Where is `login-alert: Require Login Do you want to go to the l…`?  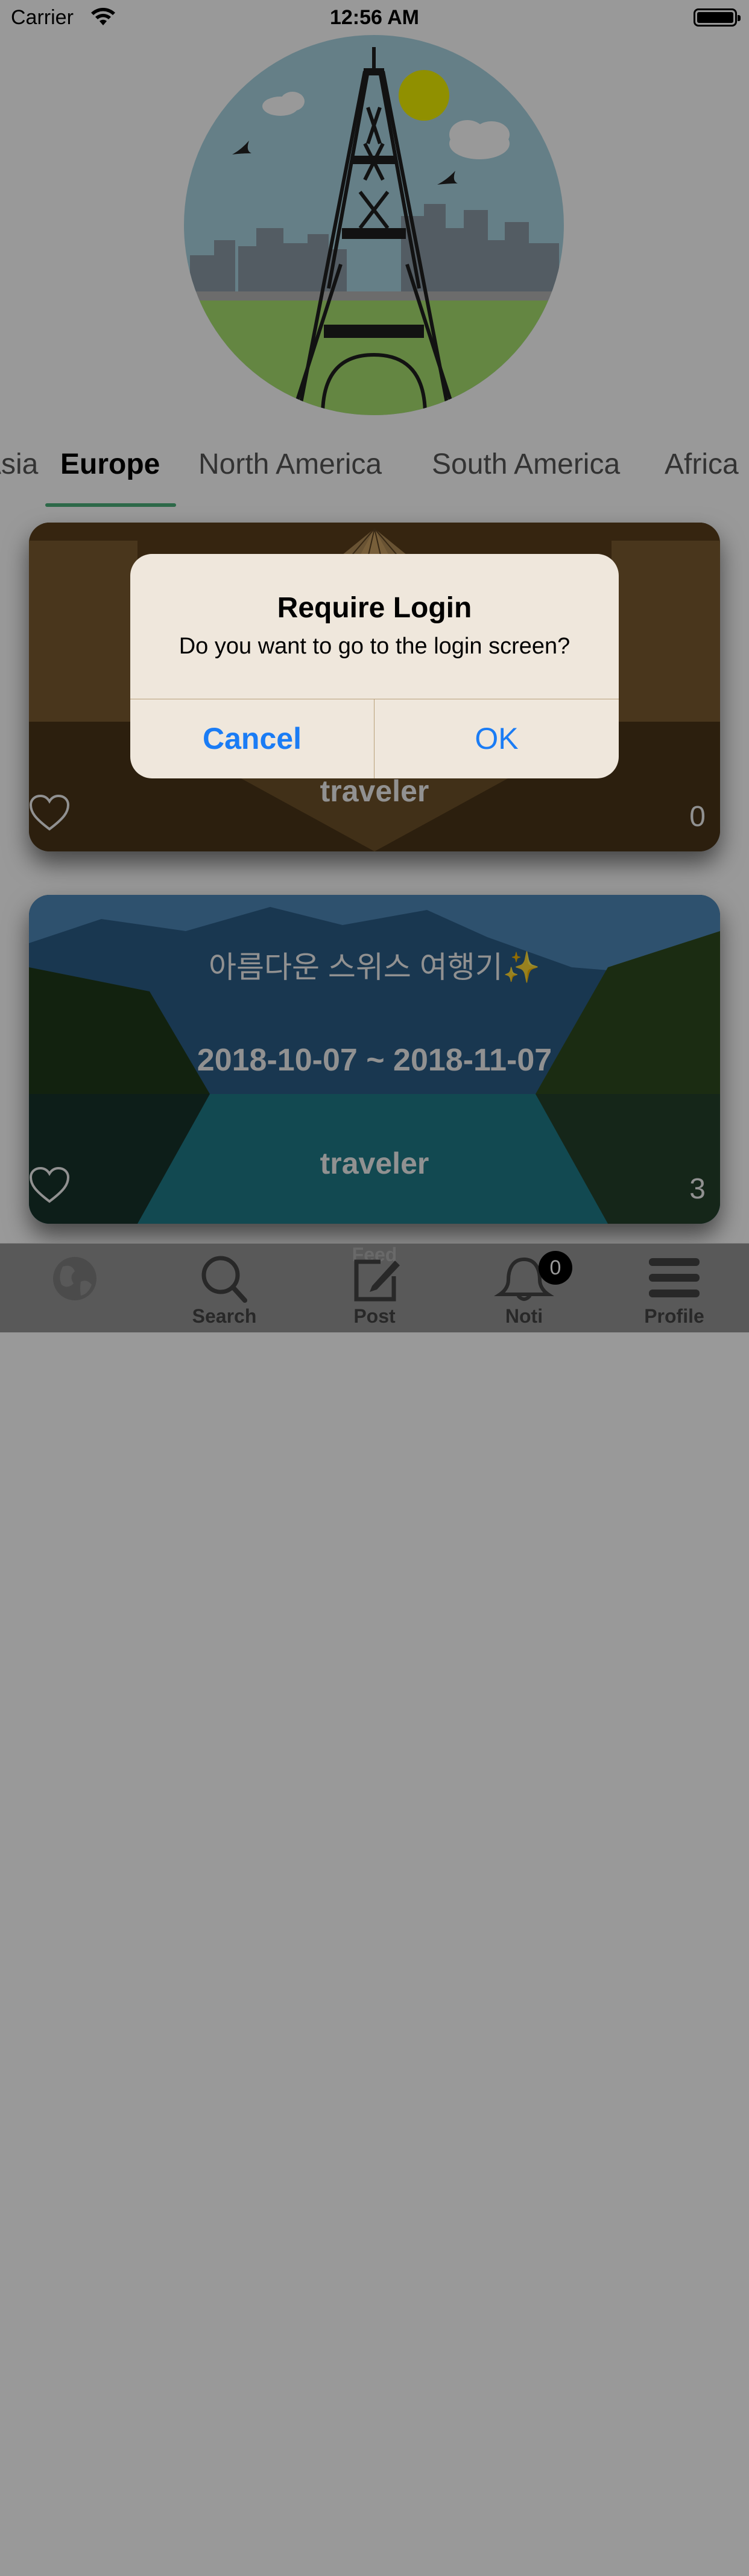
login-alert: Require Login Do you want to go to the l… is located at coordinates (374, 666).